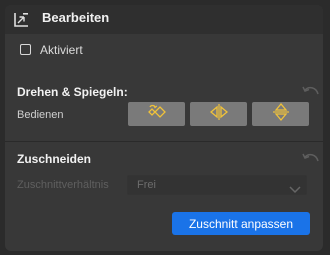 The image size is (330, 255). I want to click on flip-vertical-icon, so click(281, 114).